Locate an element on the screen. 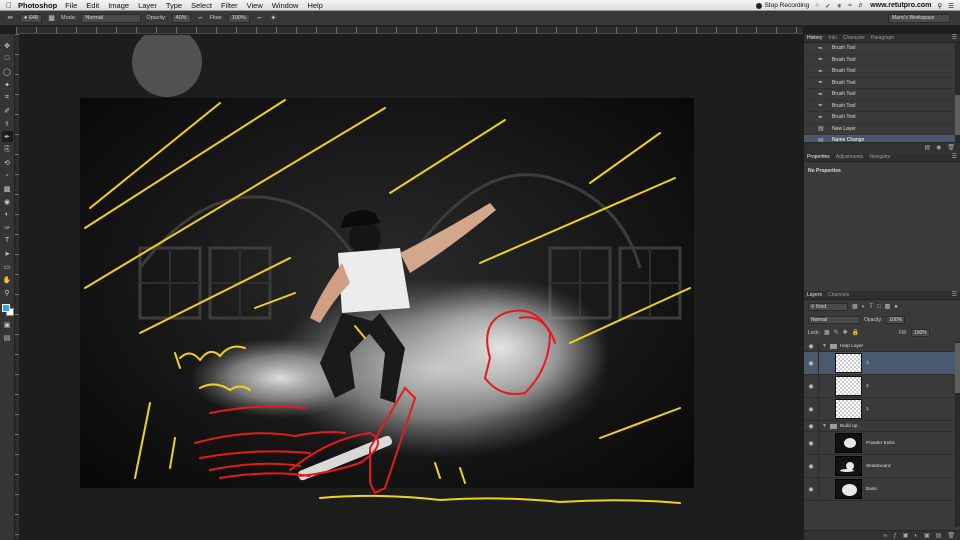  tab-paragraph: Paragraph is located at coordinates (882, 38).